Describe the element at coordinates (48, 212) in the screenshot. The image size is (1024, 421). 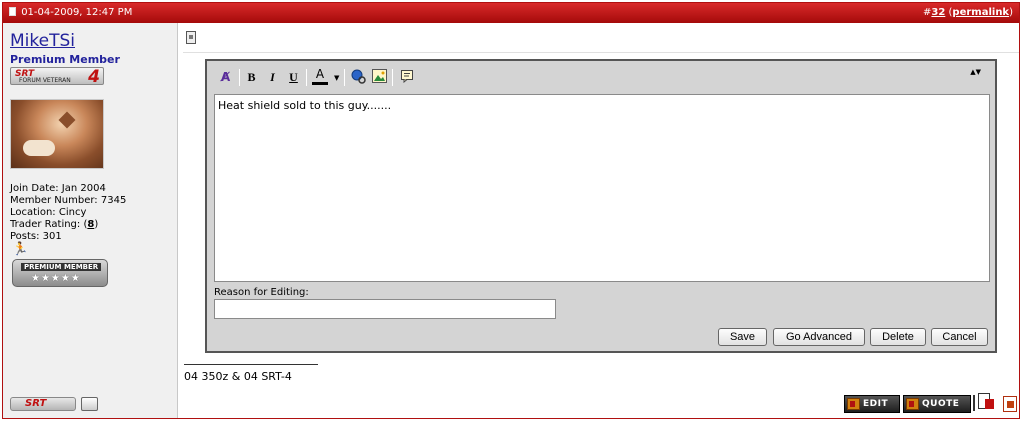
I see `location: Location: Cincy` at that location.